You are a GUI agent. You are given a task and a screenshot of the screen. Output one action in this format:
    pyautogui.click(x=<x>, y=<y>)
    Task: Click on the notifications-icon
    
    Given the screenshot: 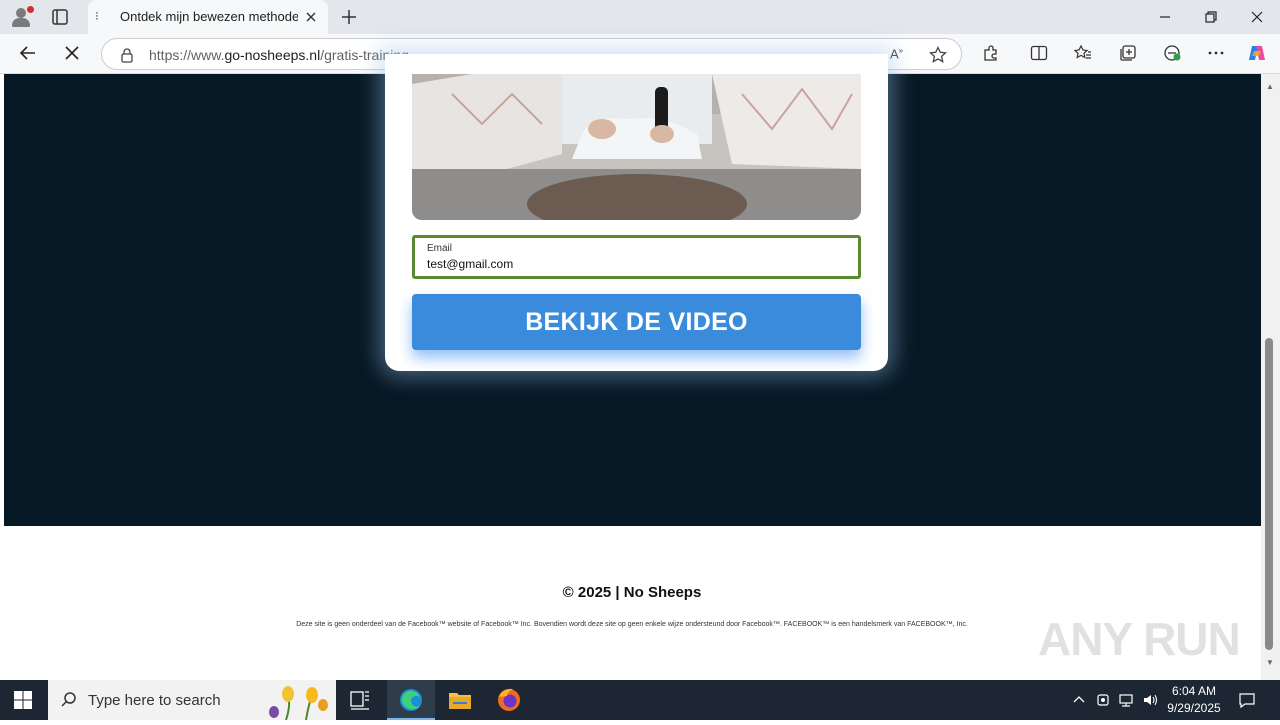 What is the action you would take?
    pyautogui.click(x=1247, y=700)
    